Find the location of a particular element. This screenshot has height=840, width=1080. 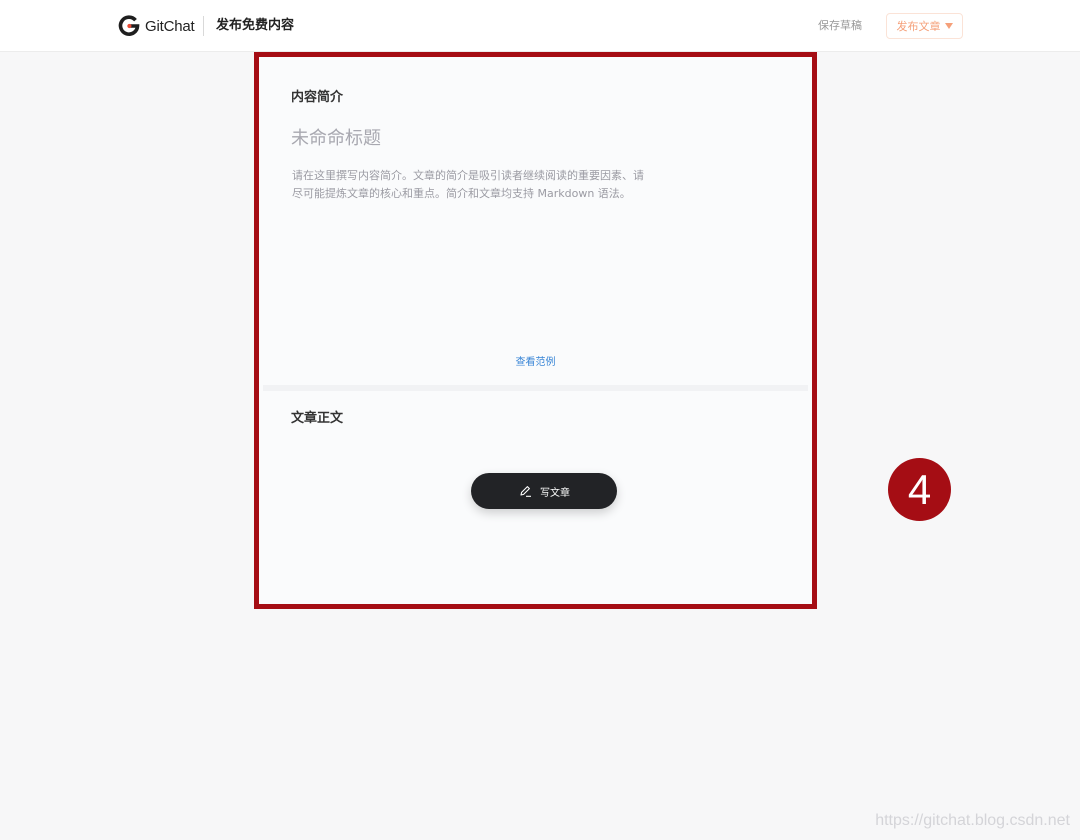

pen-icon is located at coordinates (525, 491).